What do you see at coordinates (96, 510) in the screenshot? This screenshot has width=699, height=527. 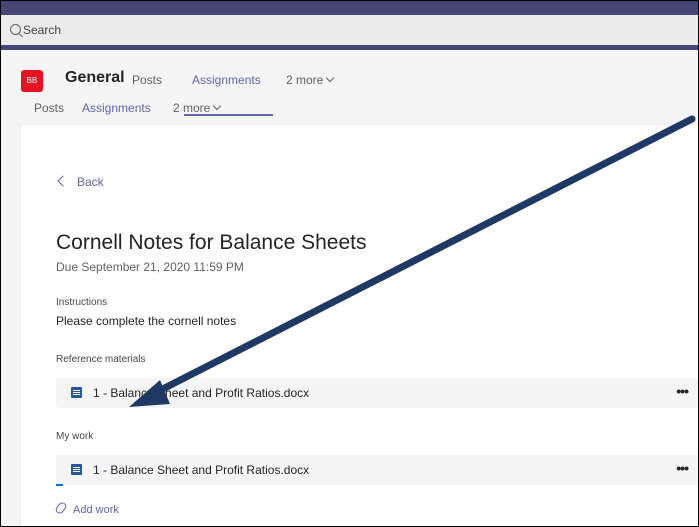 I see `add-work-label: Add work` at bounding box center [96, 510].